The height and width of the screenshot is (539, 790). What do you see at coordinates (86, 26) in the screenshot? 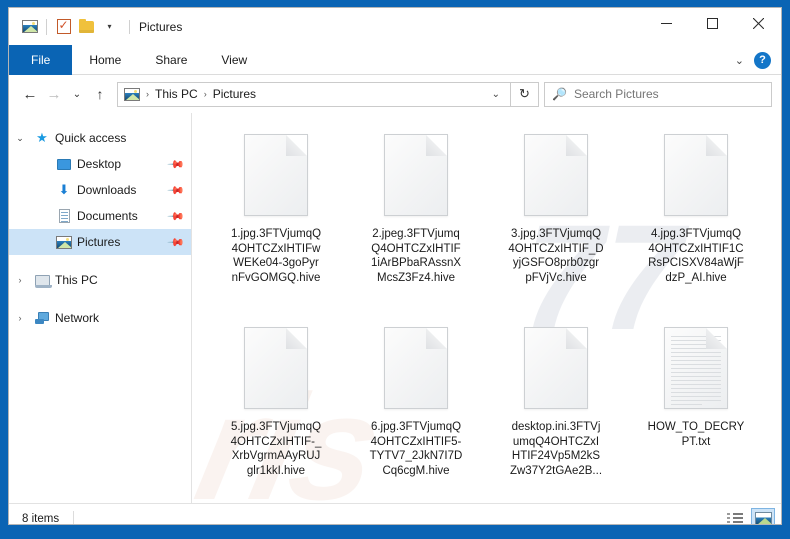
I see `new-folder-icon` at bounding box center [86, 26].